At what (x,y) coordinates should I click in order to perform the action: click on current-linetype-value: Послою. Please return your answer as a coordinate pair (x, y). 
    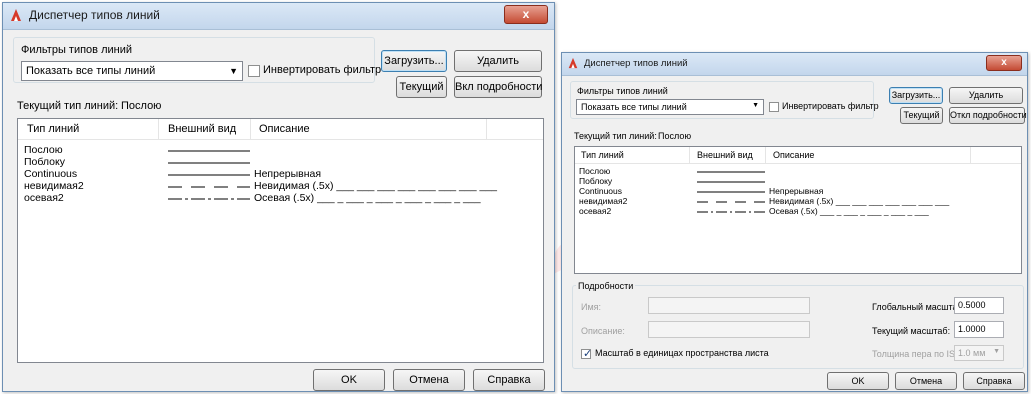
    Looking at the image, I should click on (141, 106).